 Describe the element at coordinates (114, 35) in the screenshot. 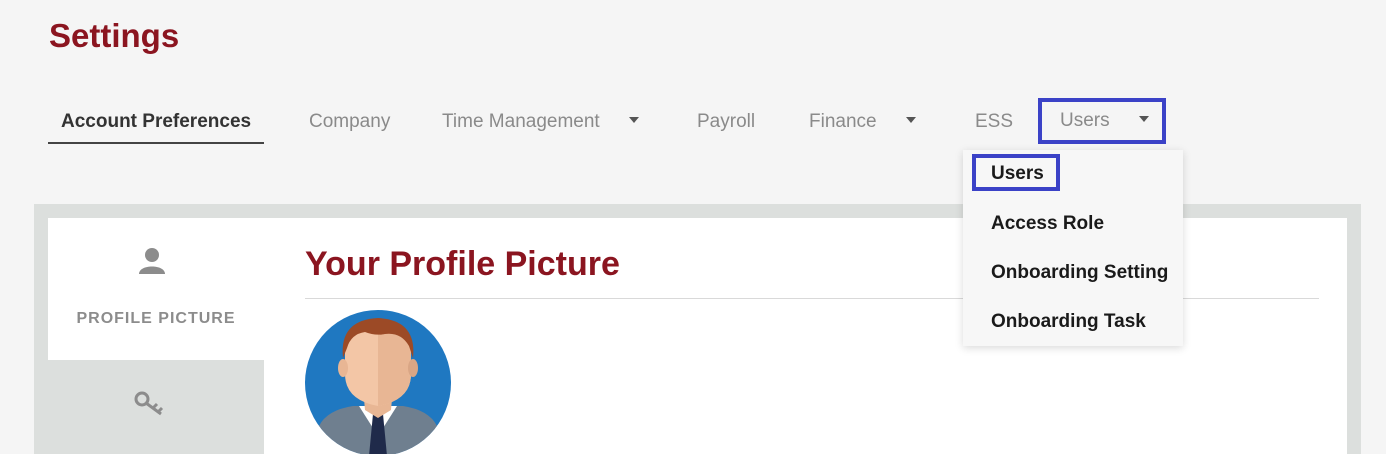

I see `page-title: Settings` at that location.